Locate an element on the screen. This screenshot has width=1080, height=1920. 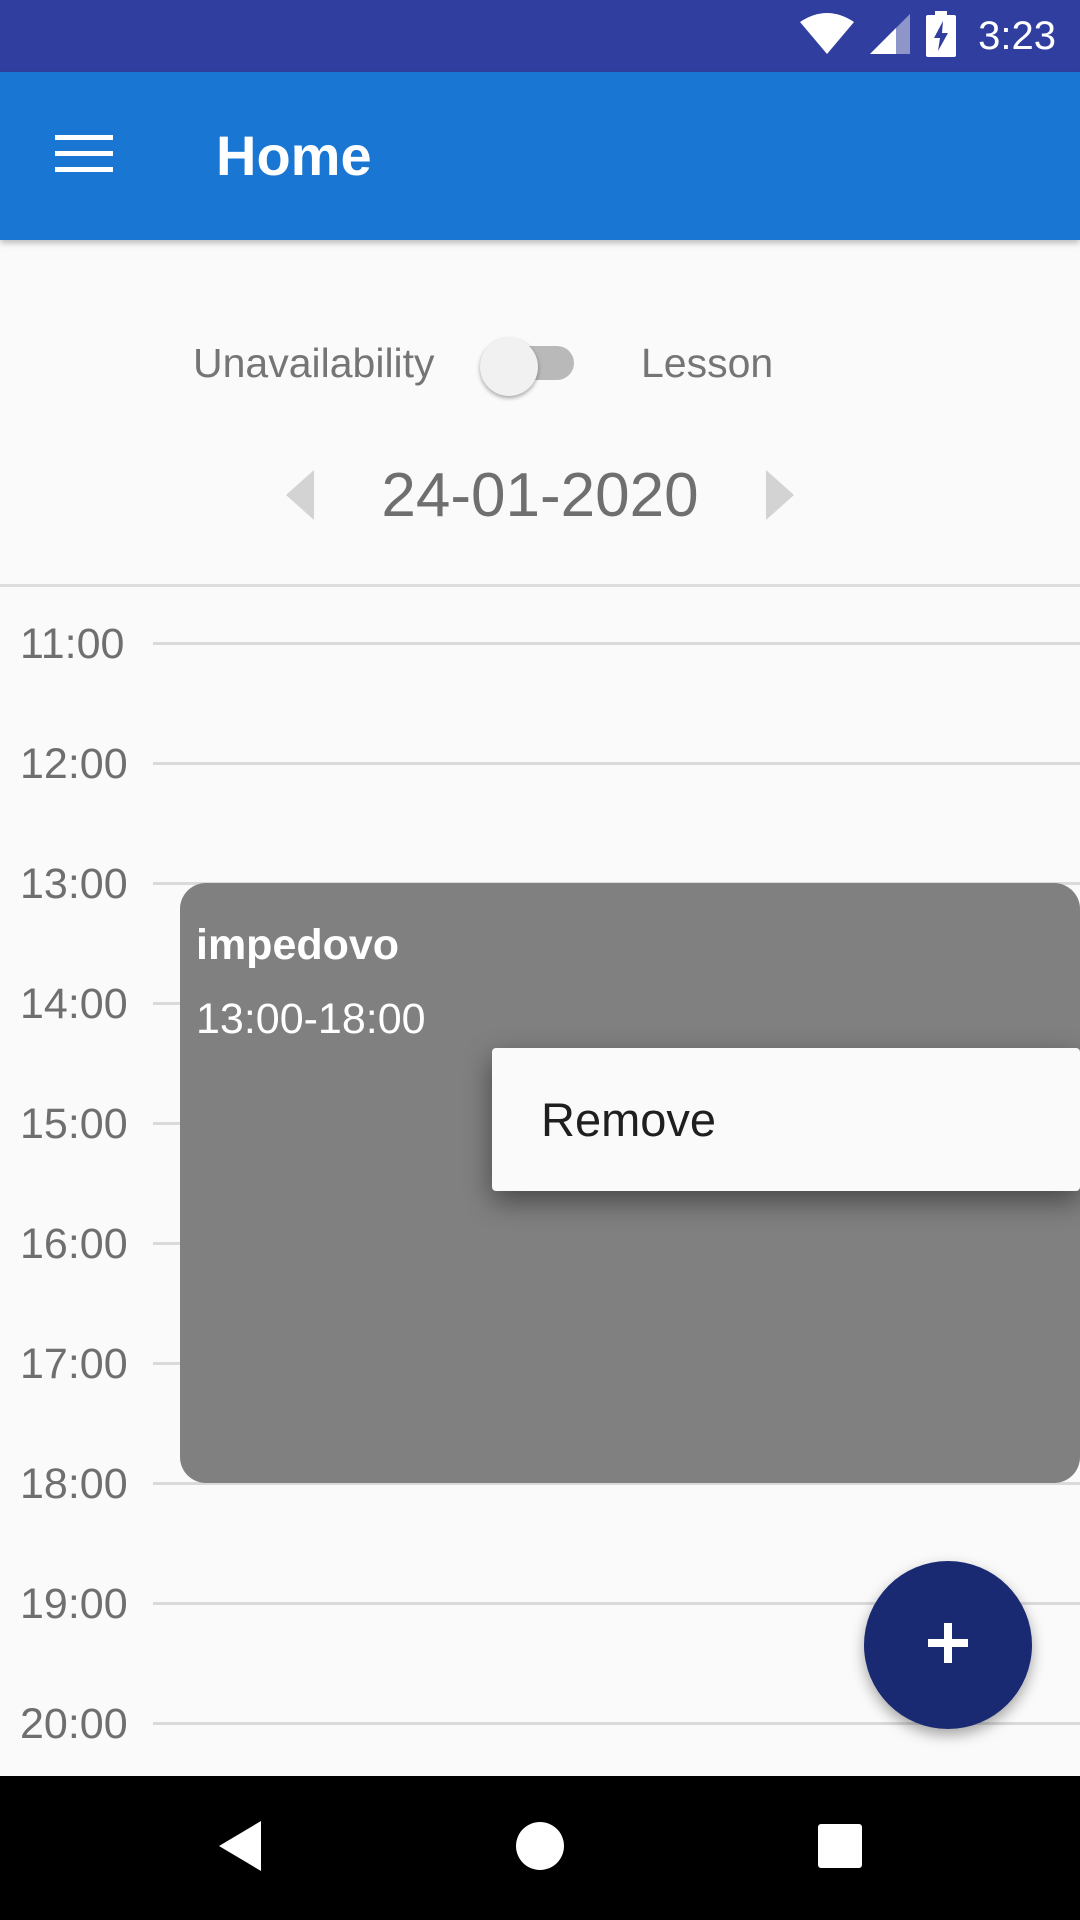
hour-label: 15:00 is located at coordinates (74, 1124).